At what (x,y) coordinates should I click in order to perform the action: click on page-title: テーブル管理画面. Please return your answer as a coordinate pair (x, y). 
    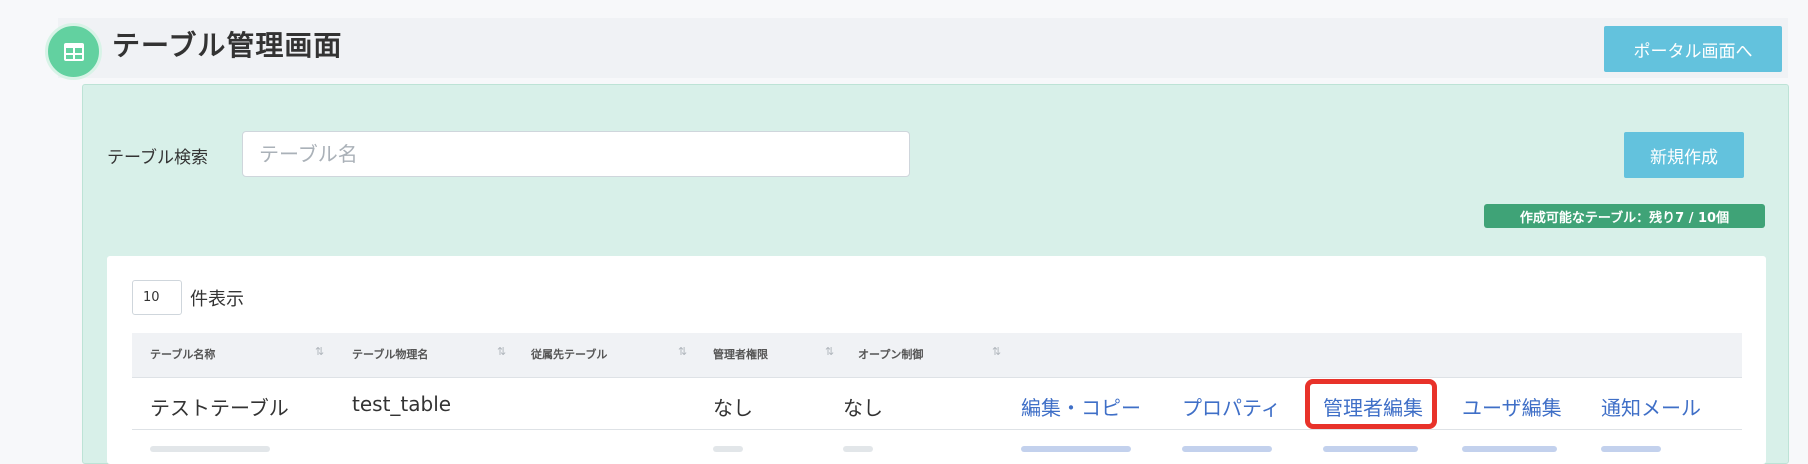
    Looking at the image, I should click on (227, 45).